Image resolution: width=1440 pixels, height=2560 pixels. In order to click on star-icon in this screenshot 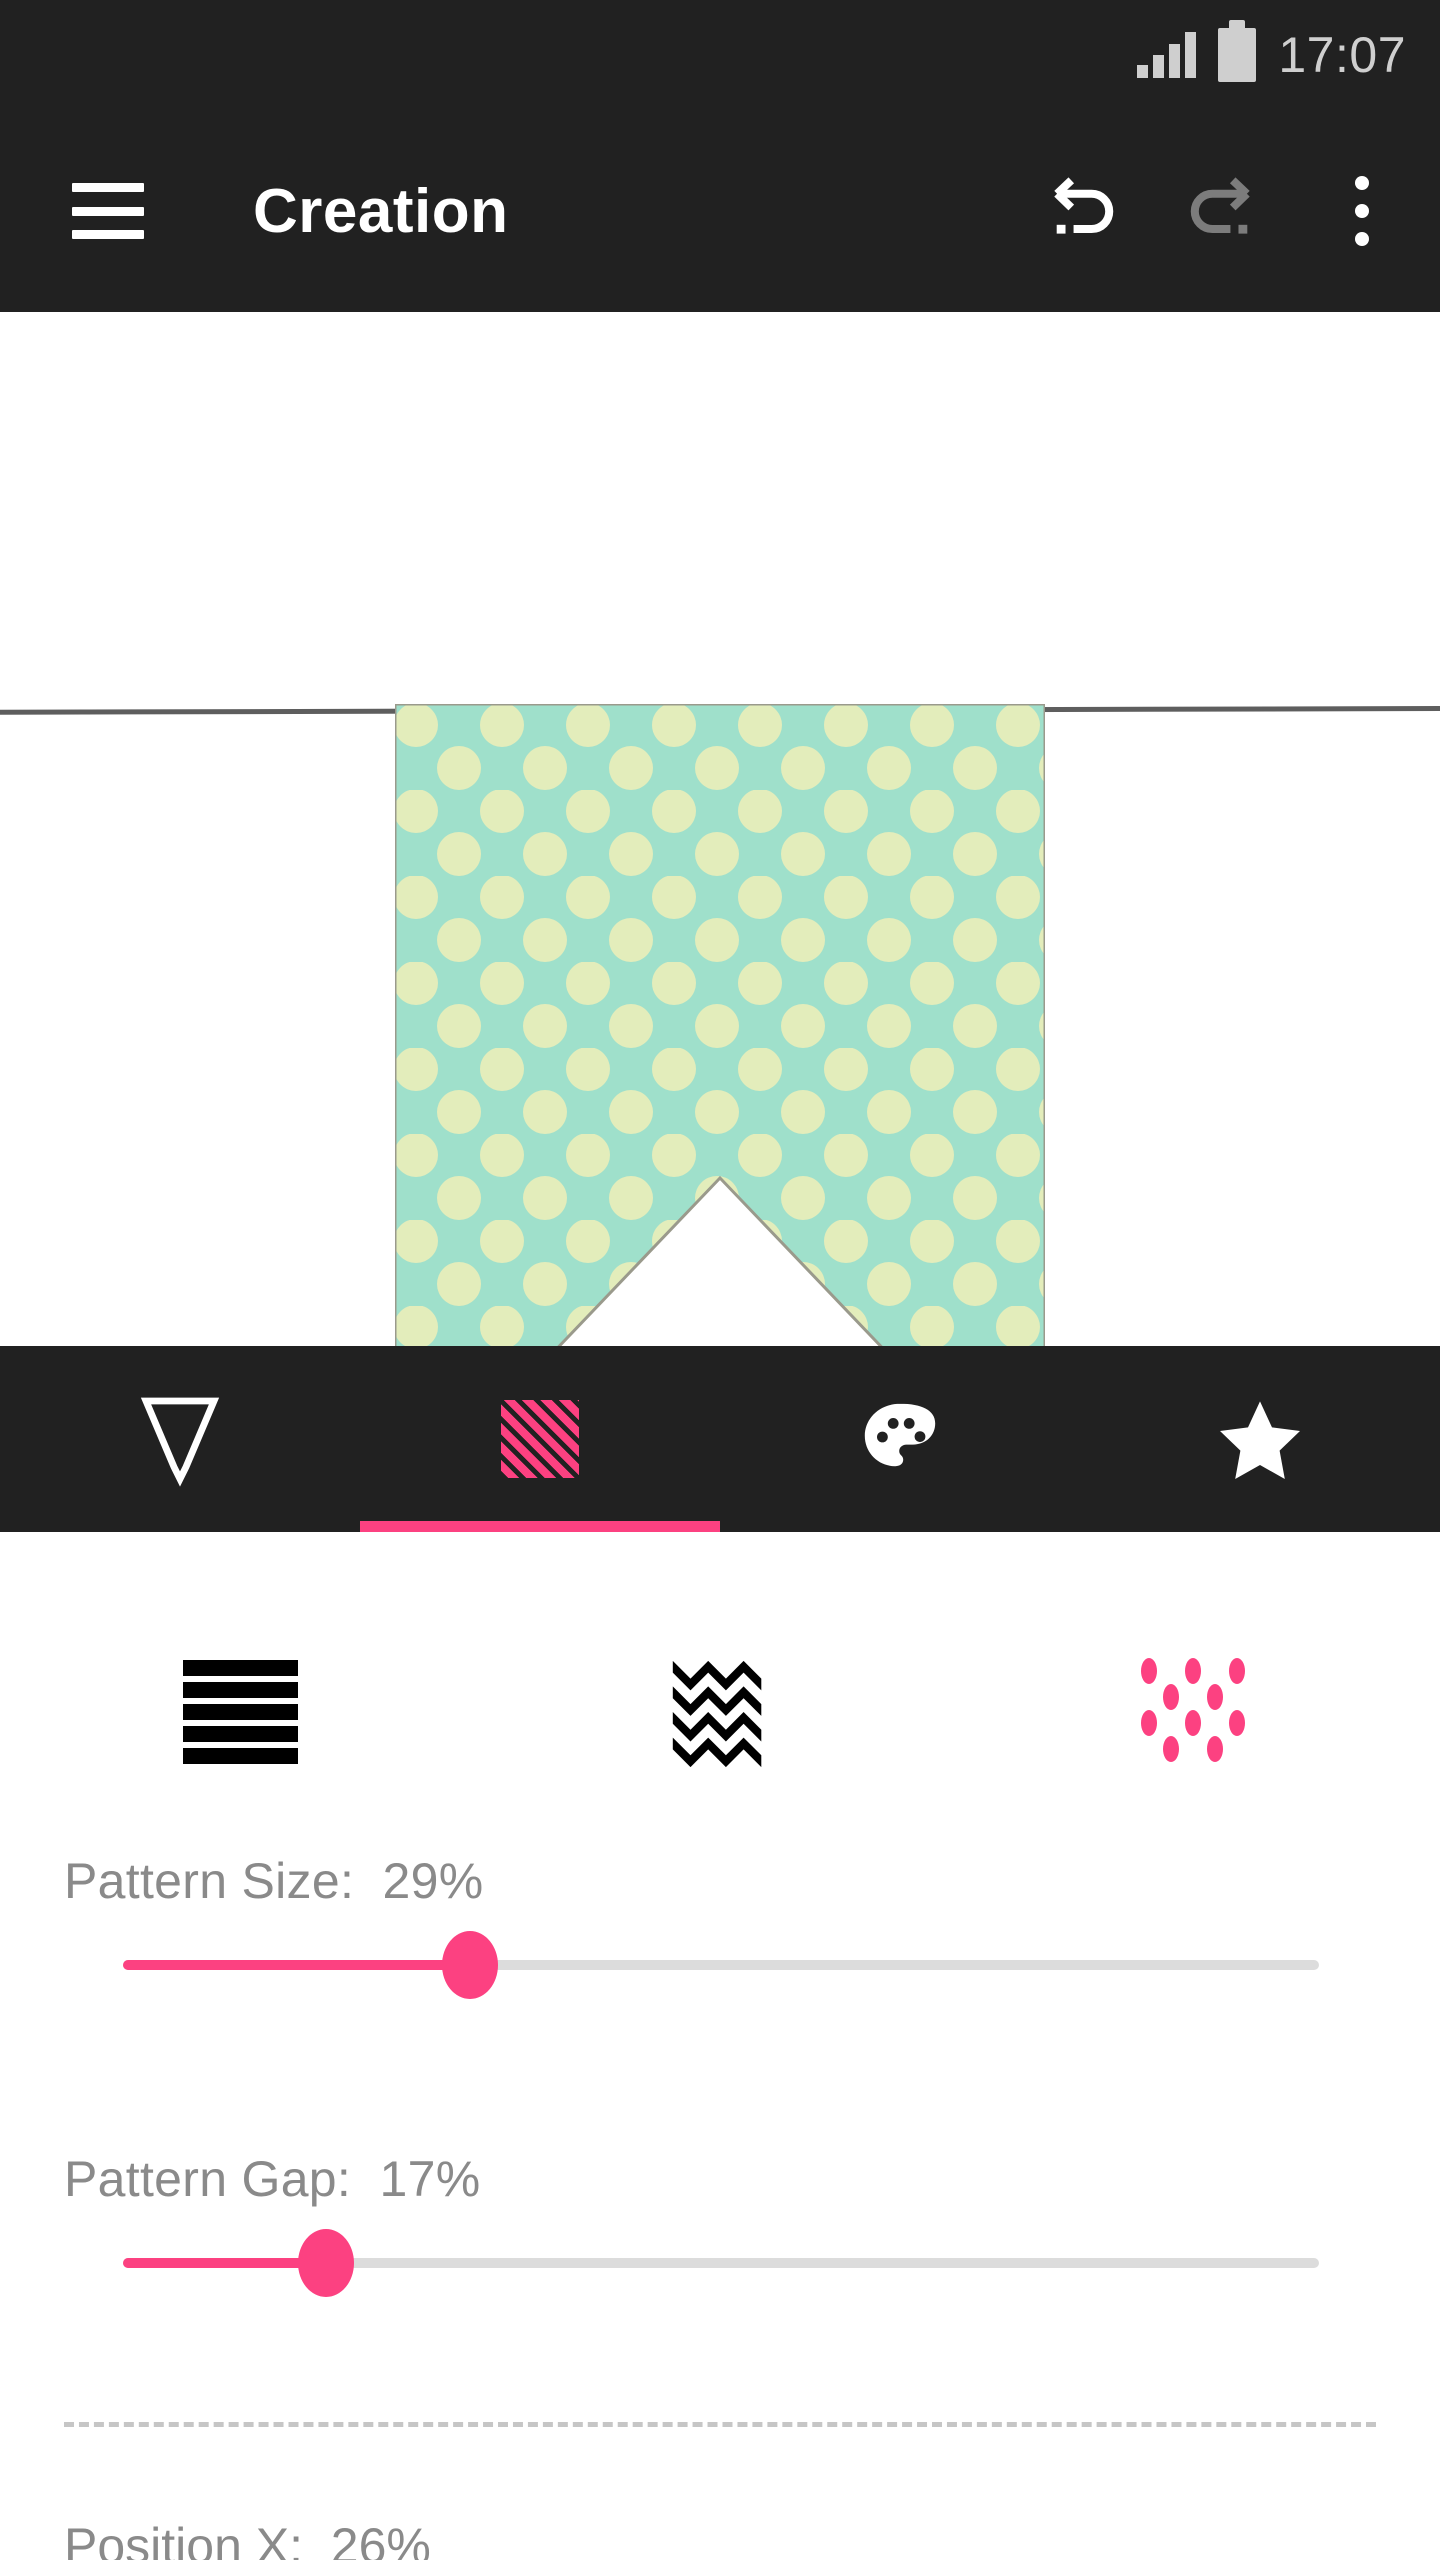, I will do `click(1260, 1440)`.